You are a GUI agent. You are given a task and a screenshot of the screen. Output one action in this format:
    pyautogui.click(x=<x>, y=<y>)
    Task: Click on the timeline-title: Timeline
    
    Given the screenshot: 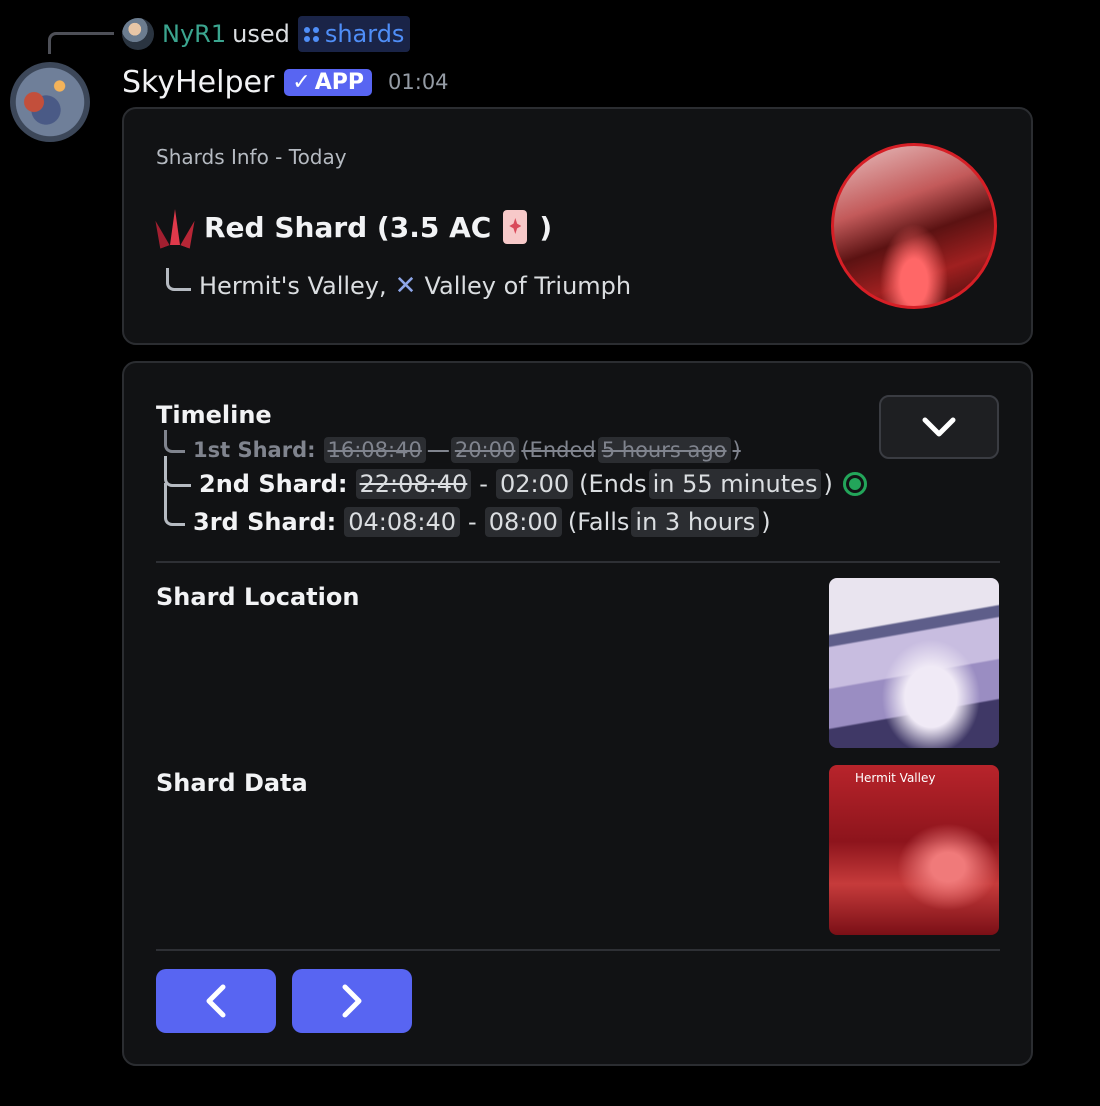 What is the action you would take?
    pyautogui.click(x=214, y=415)
    